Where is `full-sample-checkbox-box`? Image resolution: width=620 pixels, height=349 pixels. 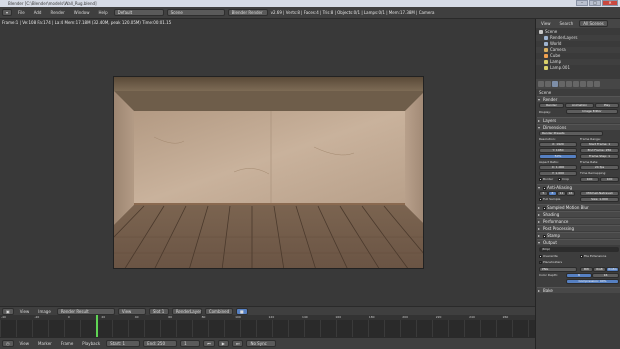
full-sample-checkbox-box is located at coordinates (540, 199).